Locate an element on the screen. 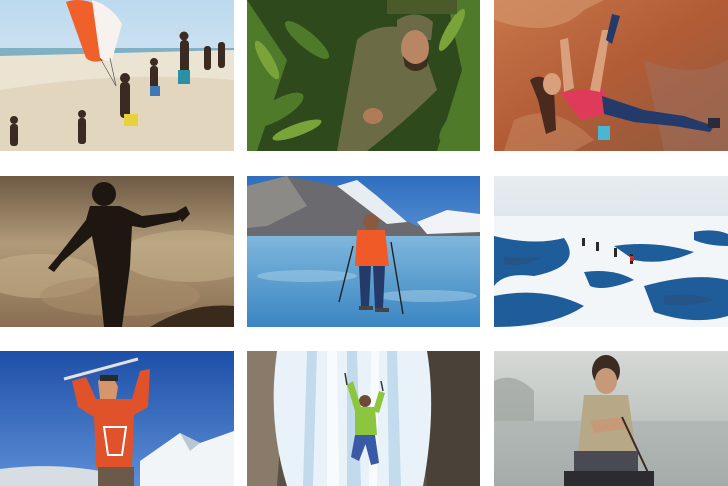 The width and height of the screenshot is (728, 486). photo-tile-frozen-lake is located at coordinates (611, 251).